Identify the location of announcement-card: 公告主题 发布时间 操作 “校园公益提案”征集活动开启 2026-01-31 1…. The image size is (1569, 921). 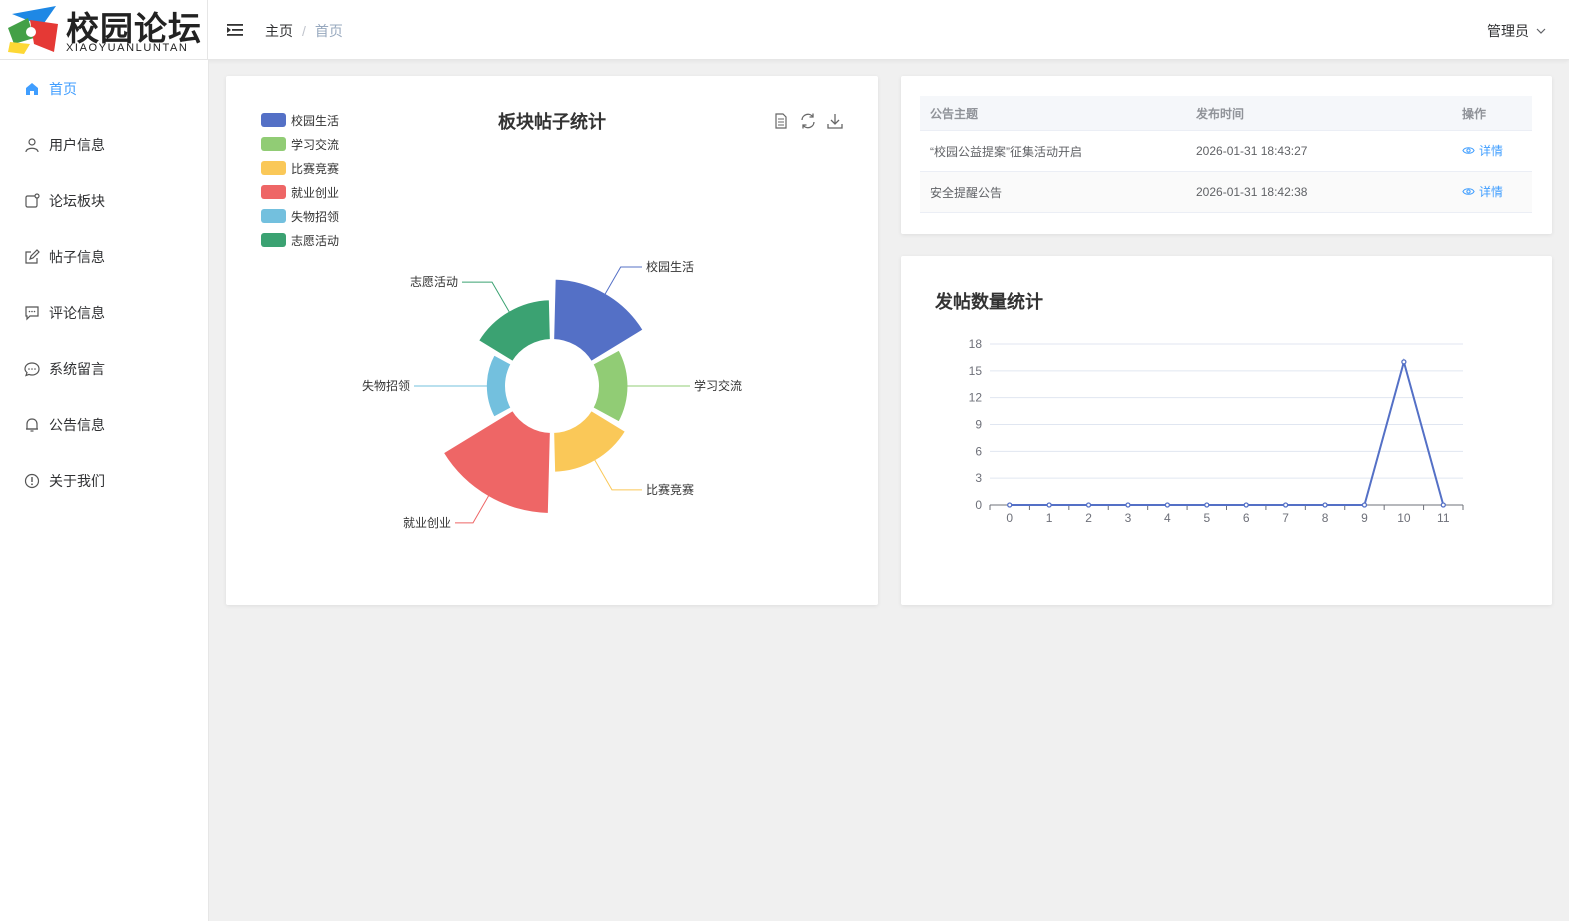
(1226, 155).